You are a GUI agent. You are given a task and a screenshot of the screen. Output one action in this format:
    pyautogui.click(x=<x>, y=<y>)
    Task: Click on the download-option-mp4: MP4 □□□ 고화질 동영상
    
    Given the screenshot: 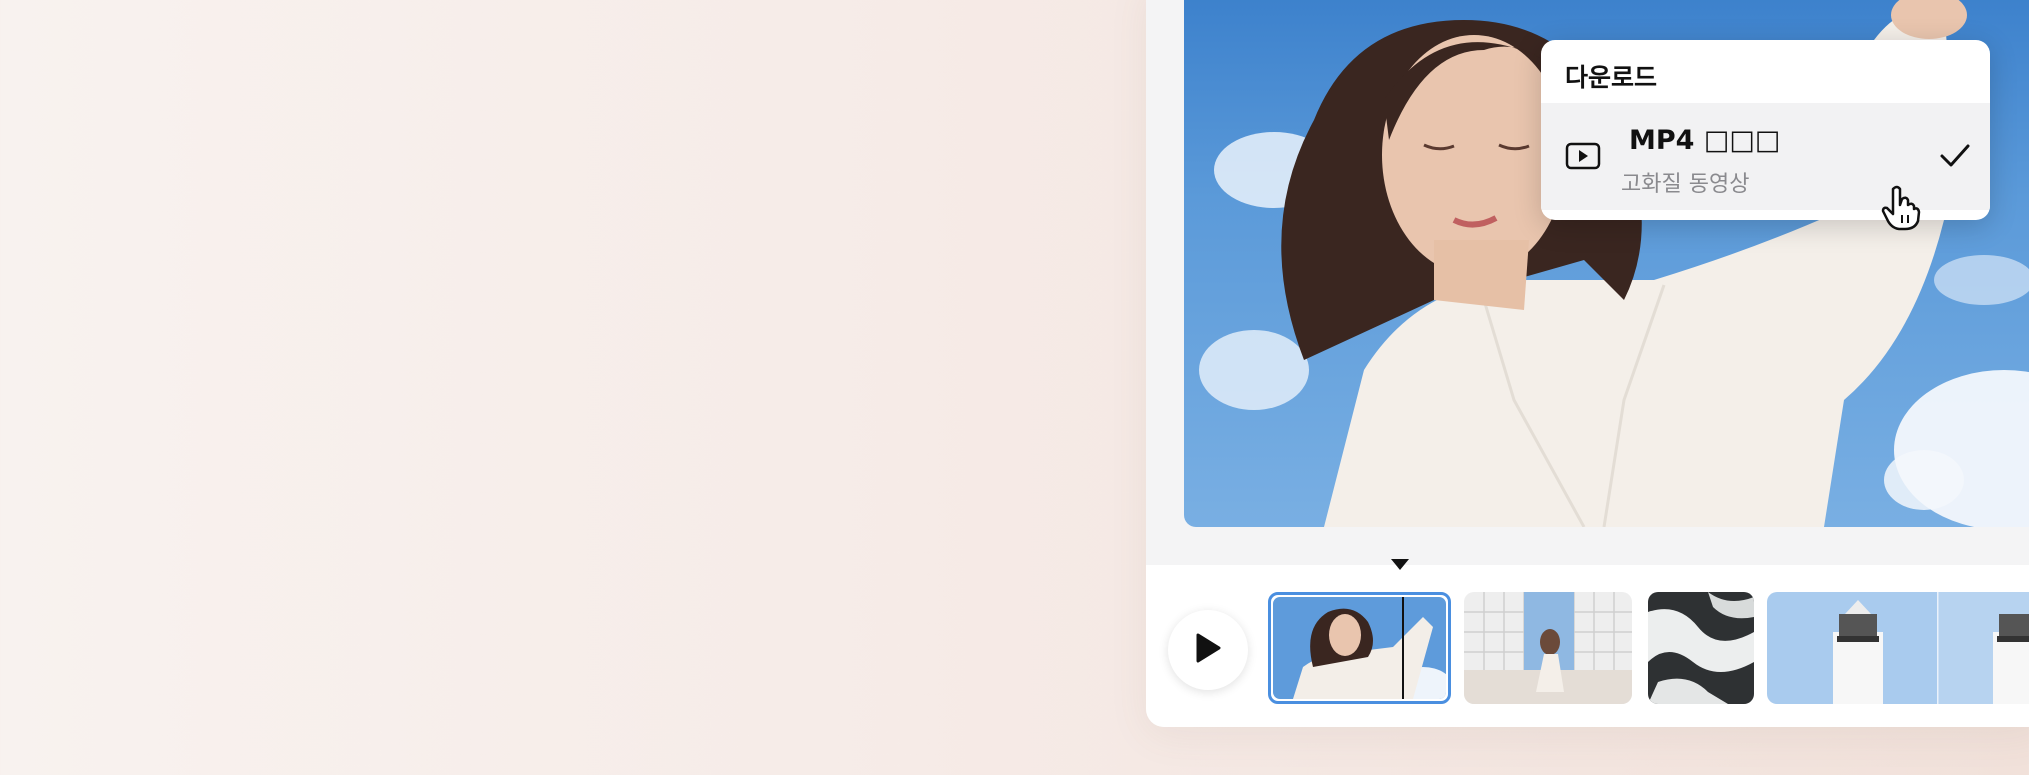 What is the action you would take?
    pyautogui.click(x=1765, y=156)
    